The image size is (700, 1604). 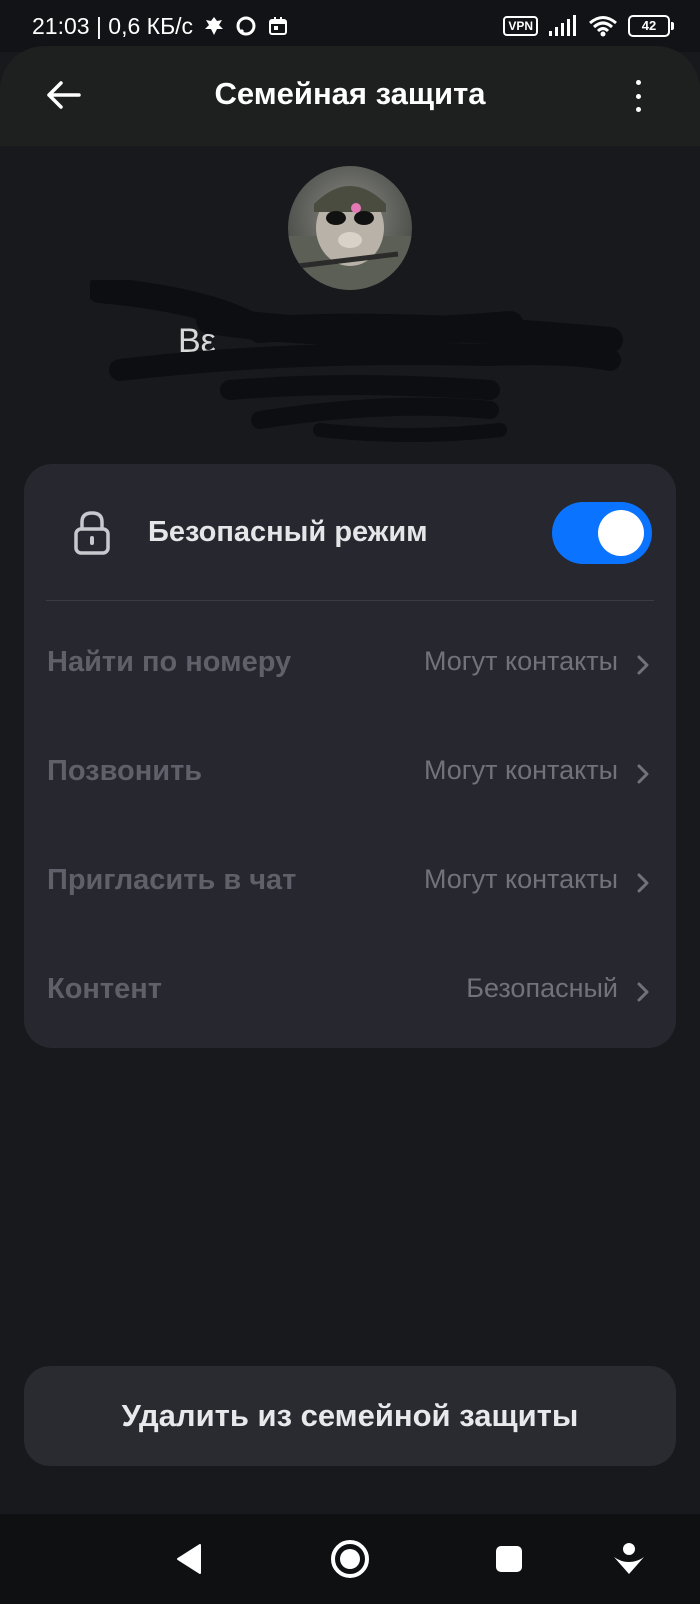 What do you see at coordinates (104, 989) in the screenshot?
I see `setting-label: Контент` at bounding box center [104, 989].